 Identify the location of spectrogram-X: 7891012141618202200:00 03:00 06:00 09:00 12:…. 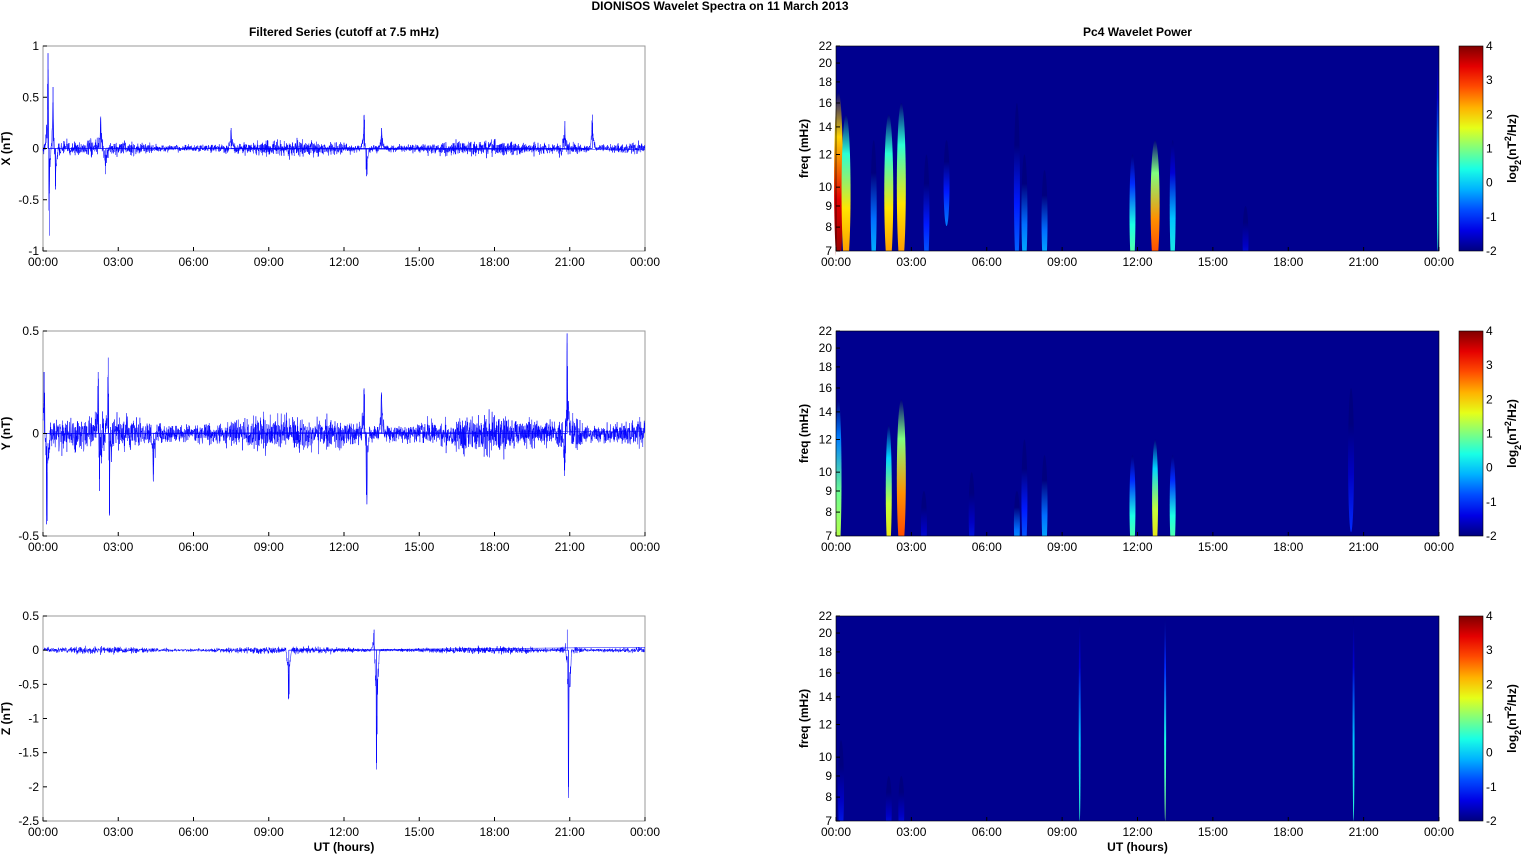
(1160, 148).